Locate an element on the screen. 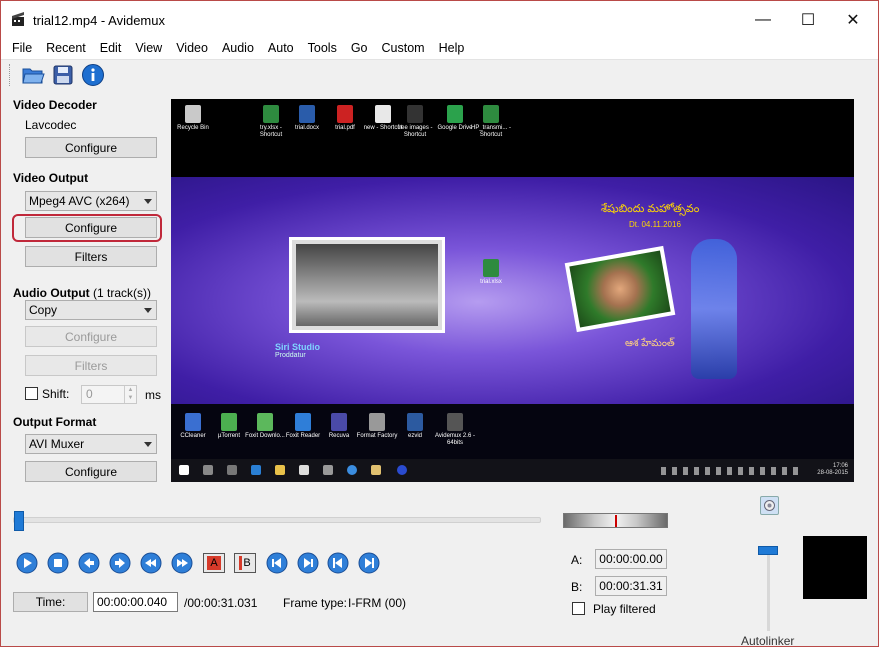 The height and width of the screenshot is (647, 879). edge-icon is located at coordinates (256, 470).